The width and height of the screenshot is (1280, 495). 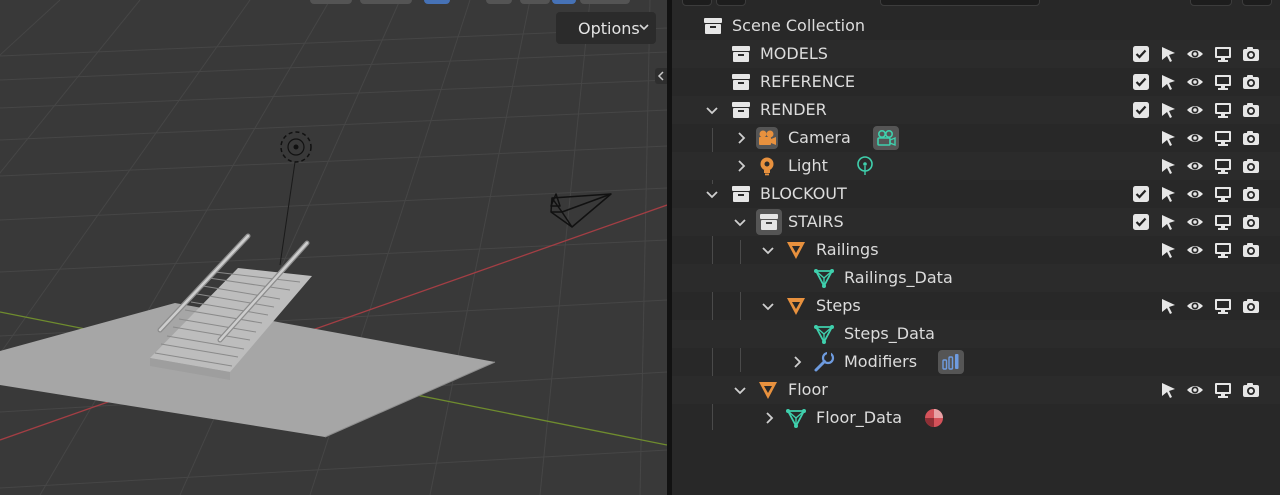 I want to click on modifier-stack-icon, so click(x=951, y=362).